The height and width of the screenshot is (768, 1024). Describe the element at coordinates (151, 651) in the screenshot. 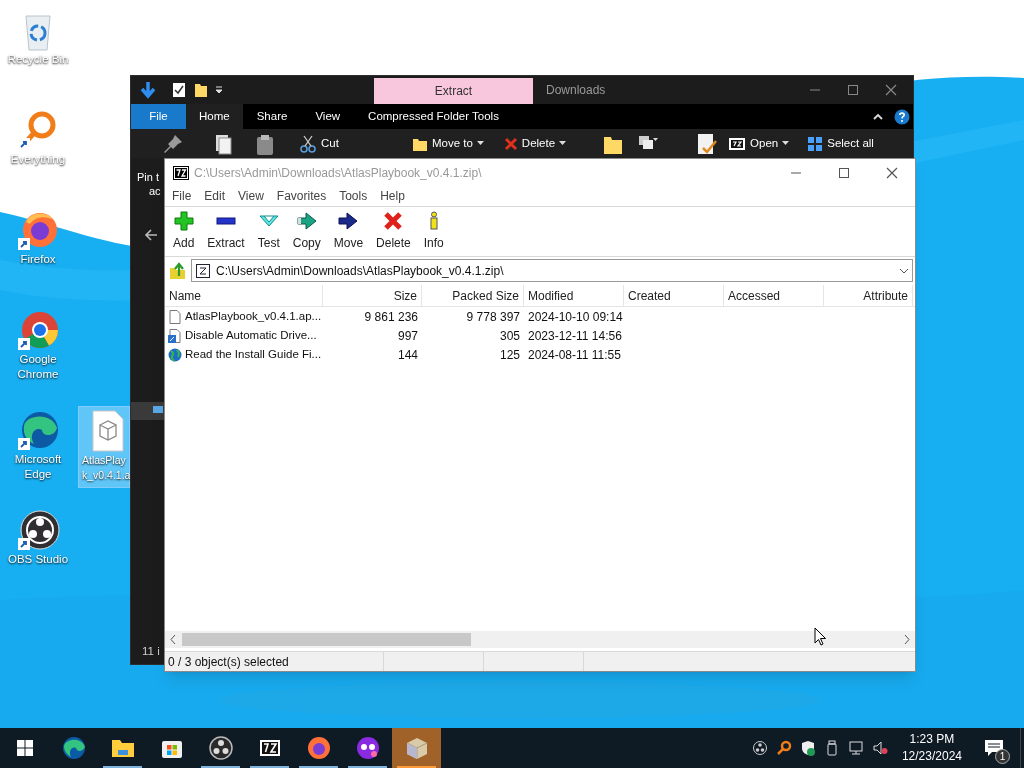

I see `item-count: 11 i` at that location.